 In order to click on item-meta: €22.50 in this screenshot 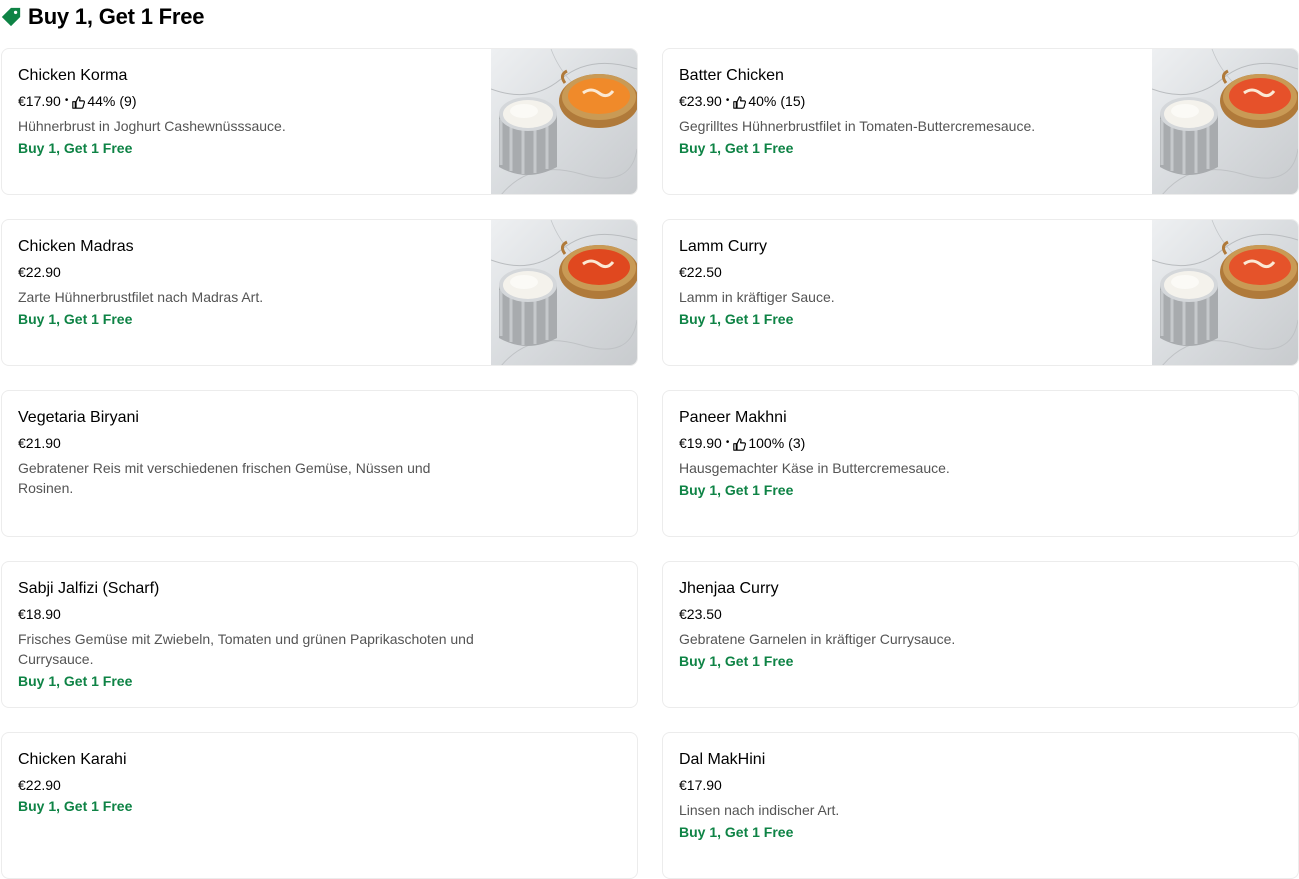, I will do `click(909, 272)`.